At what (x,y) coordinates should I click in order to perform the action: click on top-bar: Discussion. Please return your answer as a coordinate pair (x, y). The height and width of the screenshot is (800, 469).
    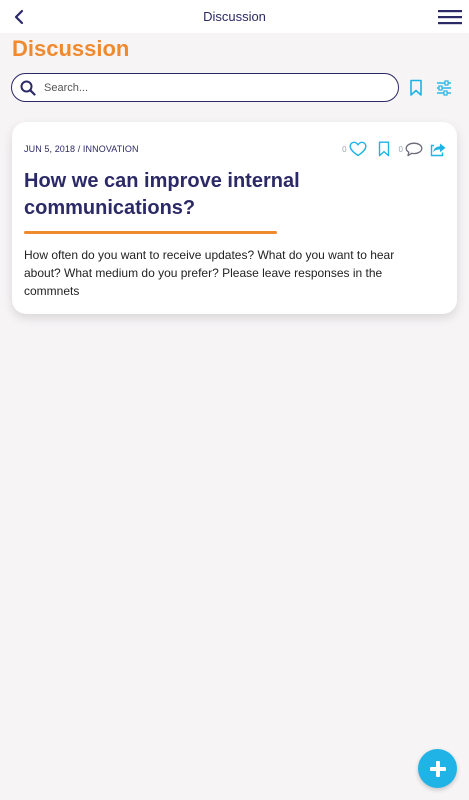
    Looking at the image, I should click on (234, 16).